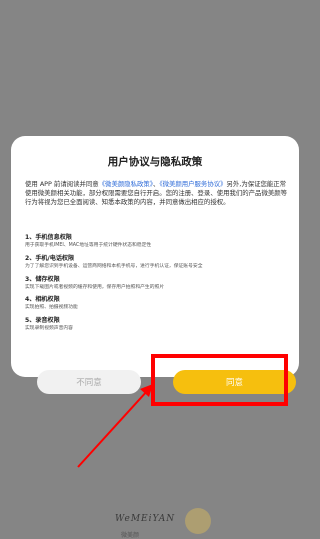 This screenshot has height=539, width=320. What do you see at coordinates (145, 519) in the screenshot?
I see `logo-text: WeMEiYAN` at bounding box center [145, 519].